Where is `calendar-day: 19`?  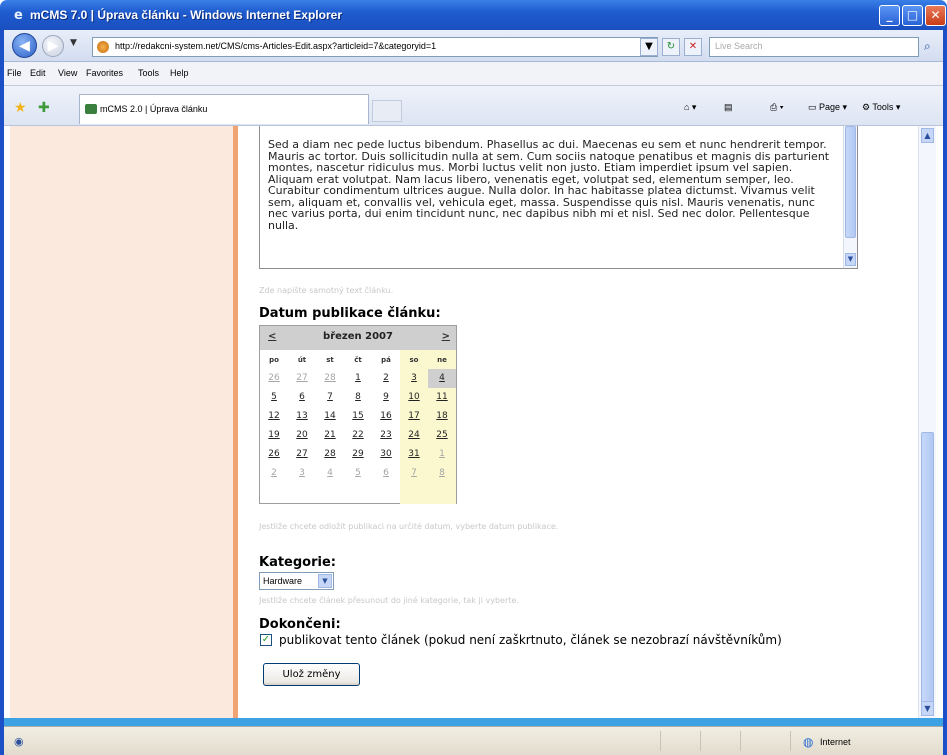
calendar-day: 19 is located at coordinates (274, 435).